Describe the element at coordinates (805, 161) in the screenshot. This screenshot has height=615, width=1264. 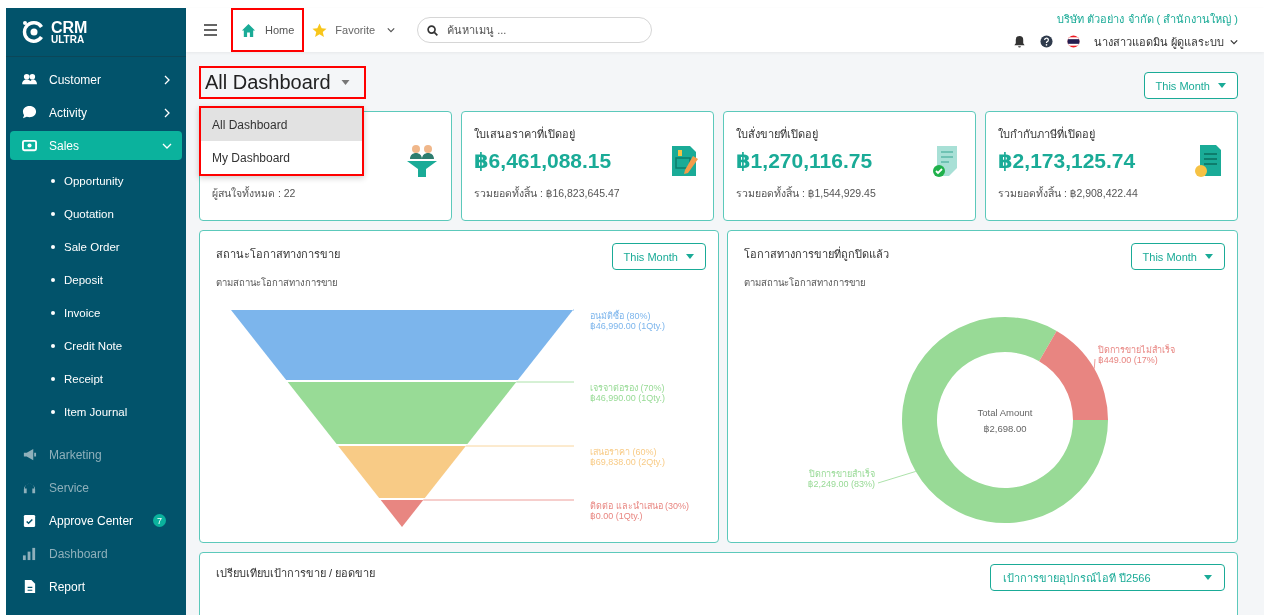
I see `card-value: ฿1,270,116.75` at that location.